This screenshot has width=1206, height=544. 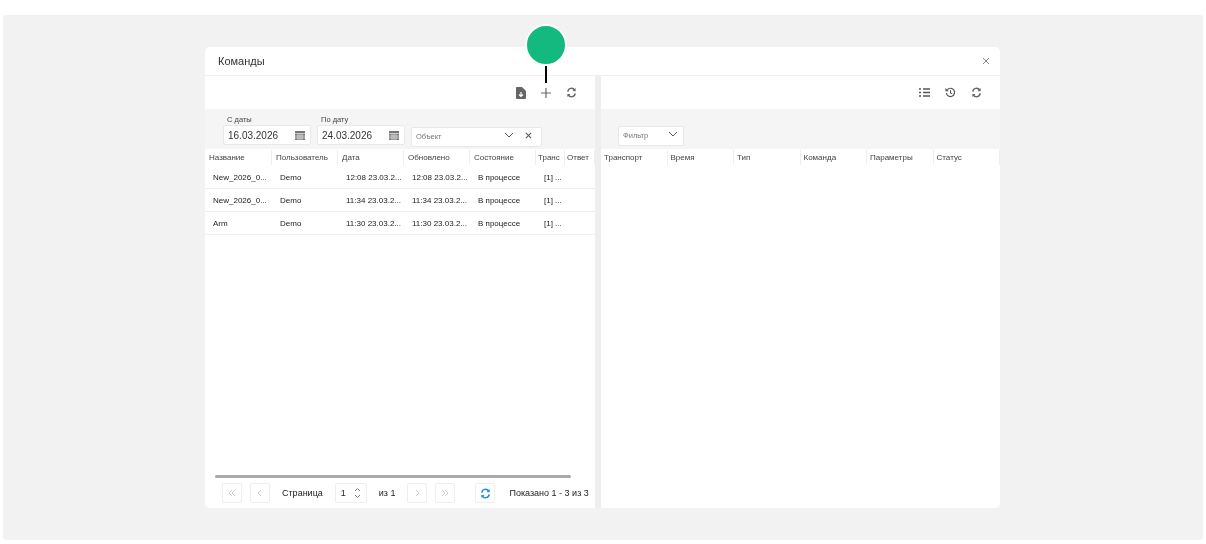 I want to click on refresh-button, so click(x=485, y=493).